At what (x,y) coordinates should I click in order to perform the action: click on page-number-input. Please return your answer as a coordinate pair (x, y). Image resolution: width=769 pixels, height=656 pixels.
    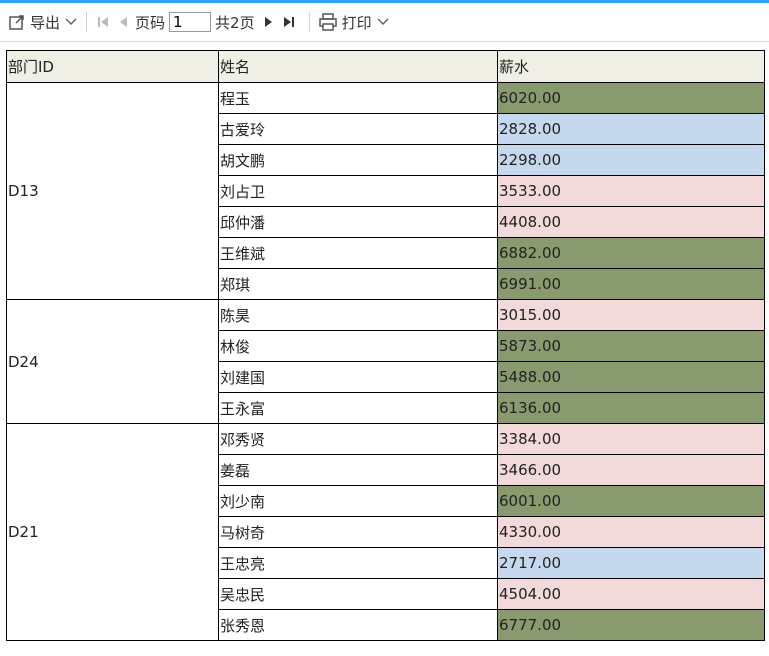
    Looking at the image, I should click on (190, 22).